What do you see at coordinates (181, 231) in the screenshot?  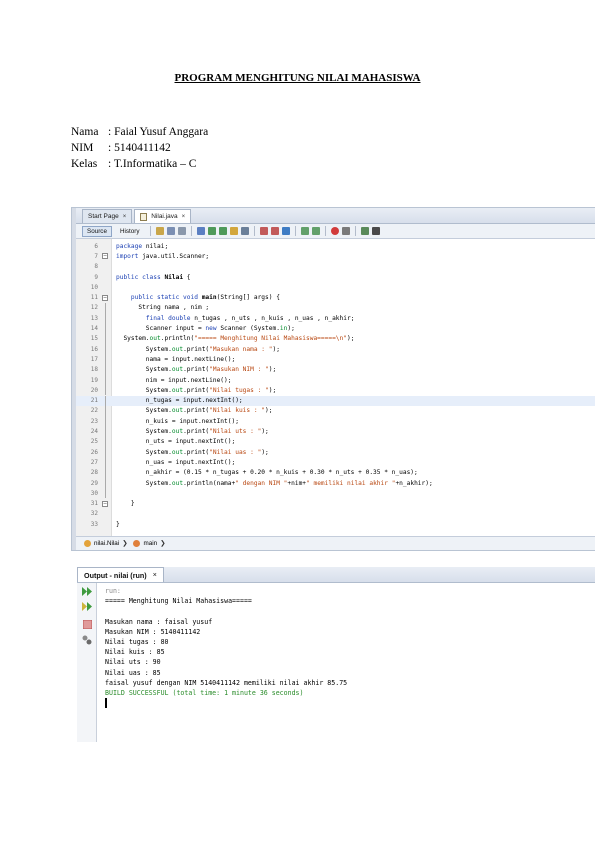 I see `forward-icon` at bounding box center [181, 231].